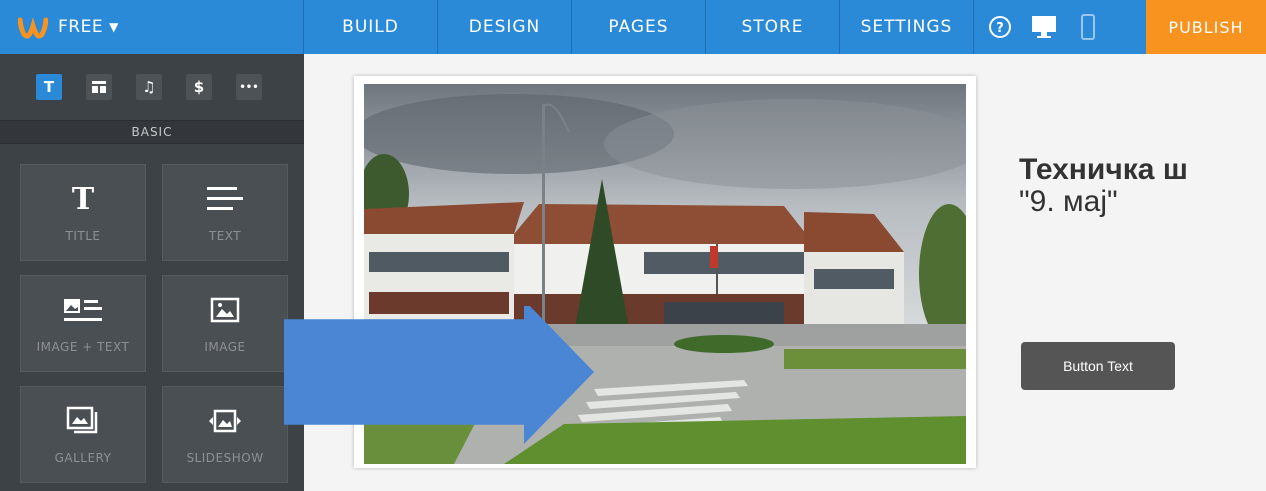  What do you see at coordinates (1103, 170) in the screenshot?
I see `heading-line-1: Техничка ш` at bounding box center [1103, 170].